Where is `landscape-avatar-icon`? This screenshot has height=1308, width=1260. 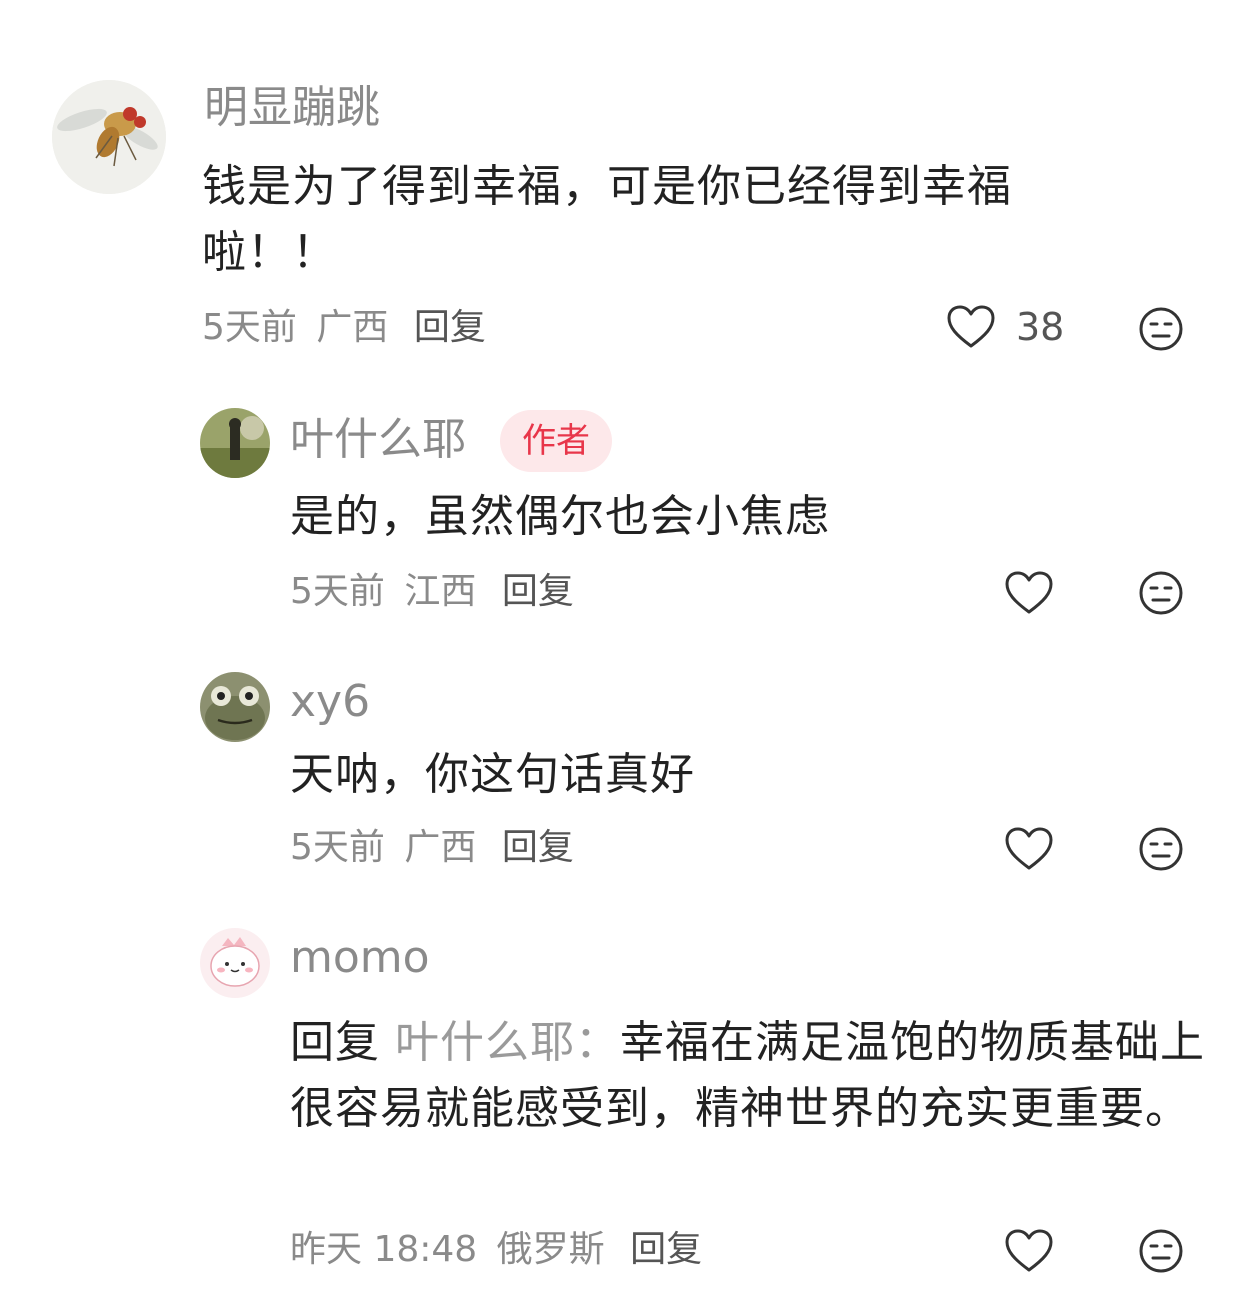
landscape-avatar-icon is located at coordinates (235, 443).